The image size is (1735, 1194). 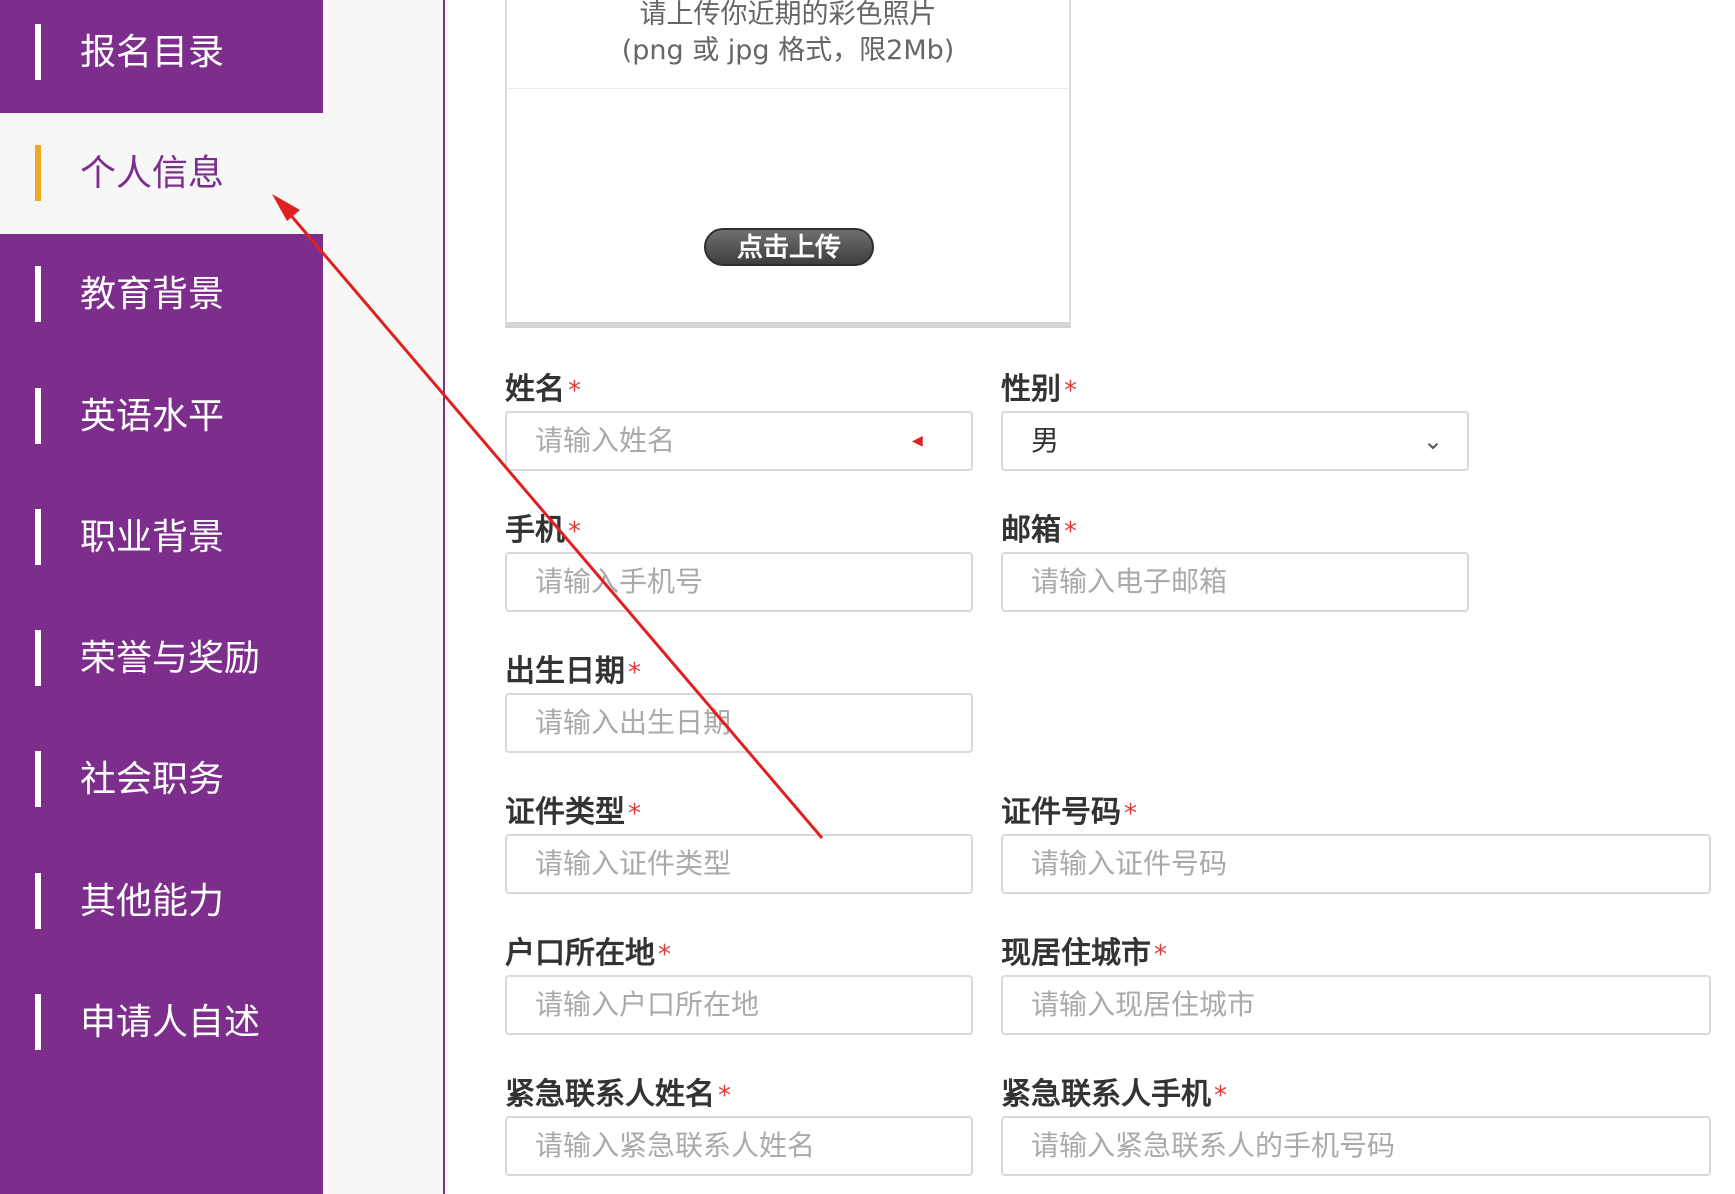 What do you see at coordinates (739, 1146) in the screenshot?
I see `emergency-name-input: 请输入紧急联系人姓名` at bounding box center [739, 1146].